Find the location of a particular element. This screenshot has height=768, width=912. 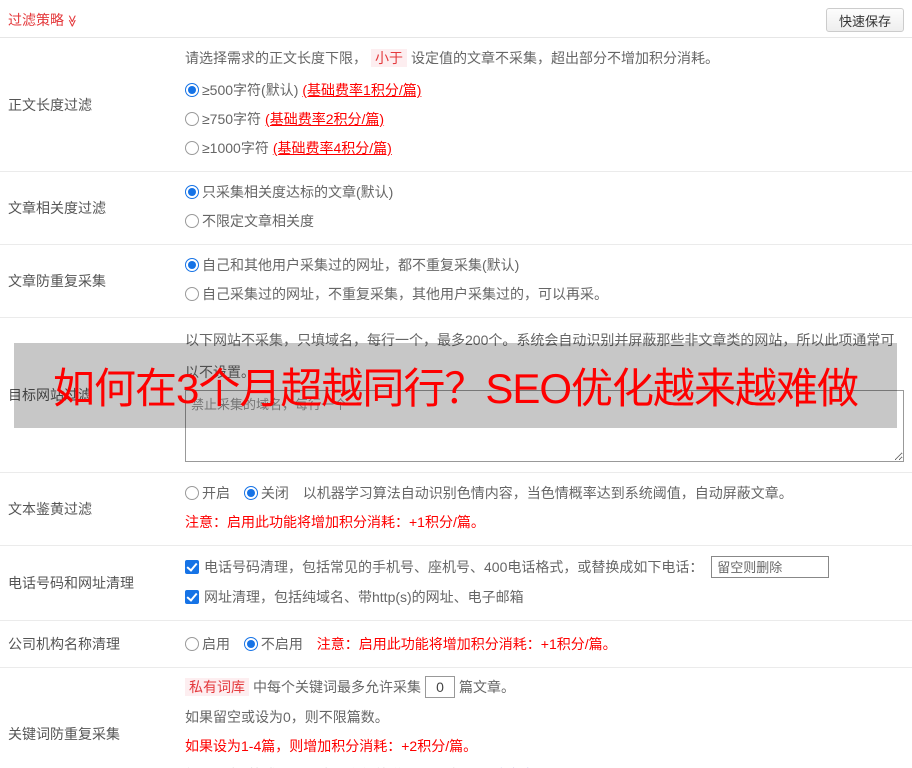

section-relevance: 文章相关度过滤 只采集相关度达标的文章(默认) 不限定文章相关度 is located at coordinates (456, 208).